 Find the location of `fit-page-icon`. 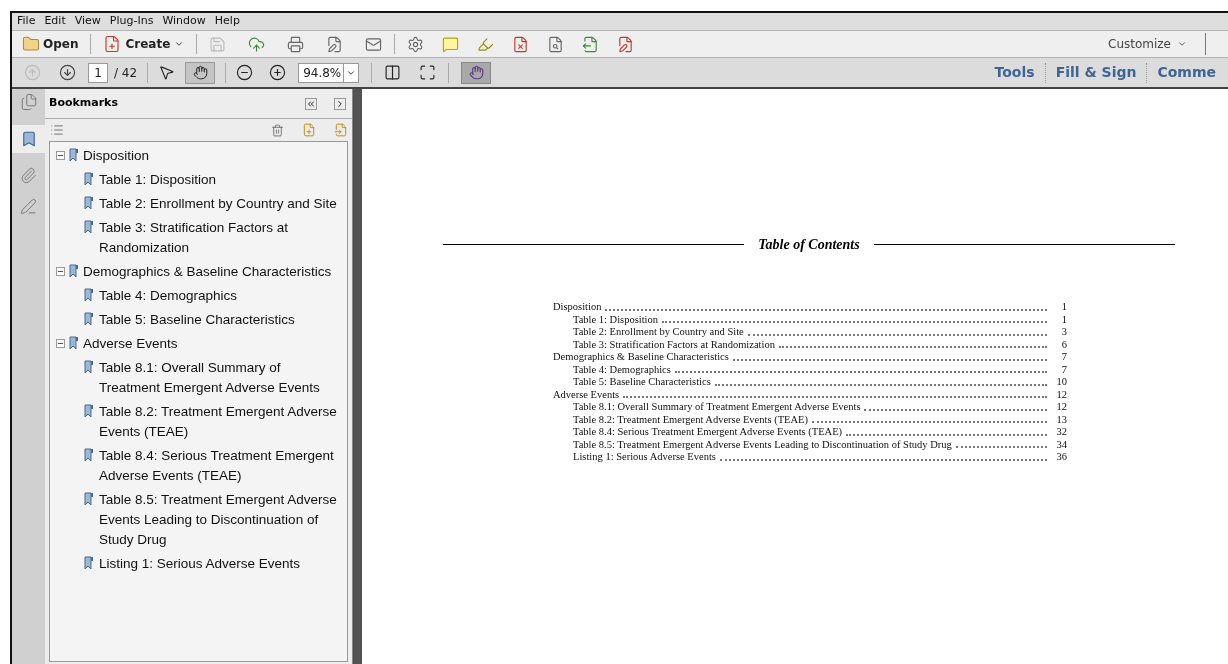

fit-page-icon is located at coordinates (428, 72).